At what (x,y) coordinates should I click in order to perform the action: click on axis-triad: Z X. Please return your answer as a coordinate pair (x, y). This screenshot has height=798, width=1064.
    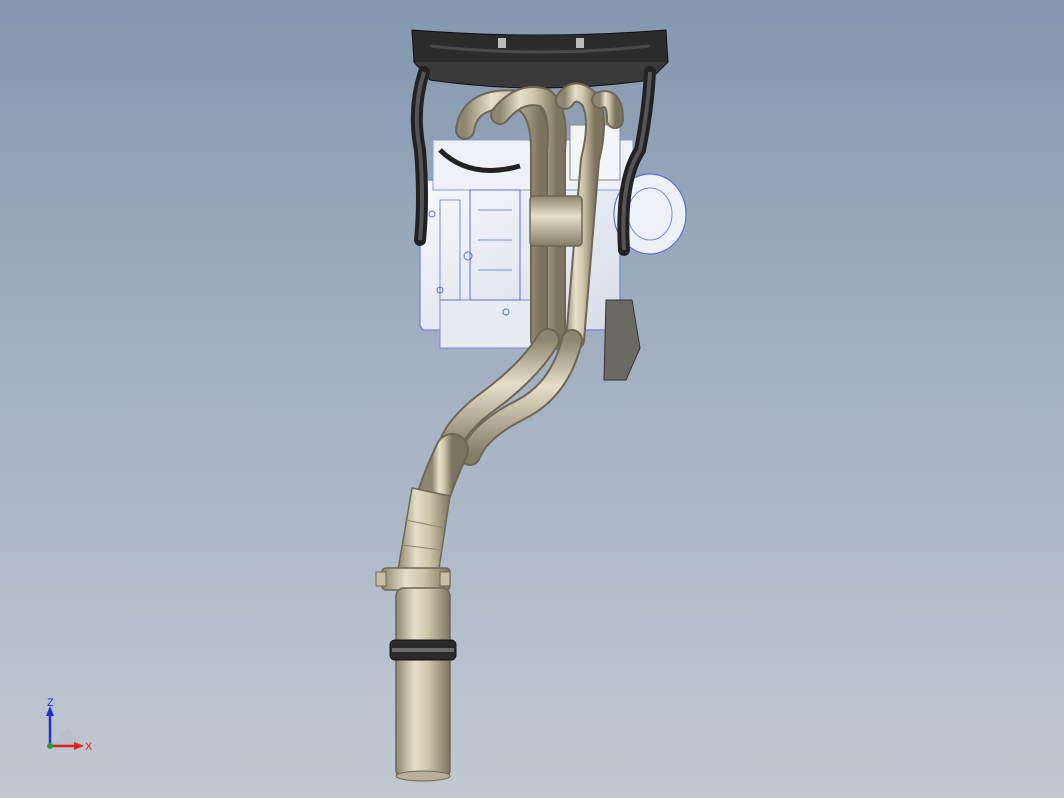
    Looking at the image, I should click on (69, 725).